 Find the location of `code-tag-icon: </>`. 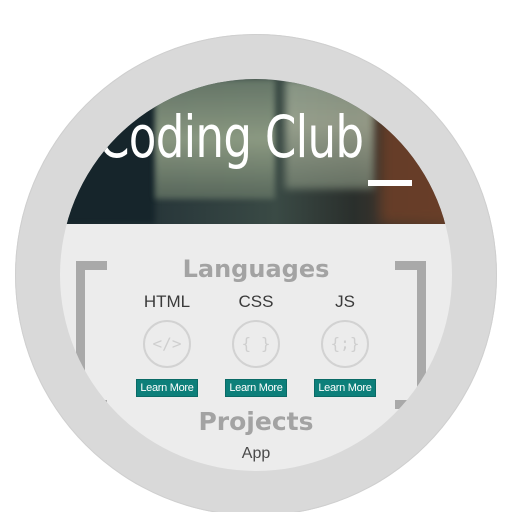

code-tag-icon: </> is located at coordinates (167, 344).